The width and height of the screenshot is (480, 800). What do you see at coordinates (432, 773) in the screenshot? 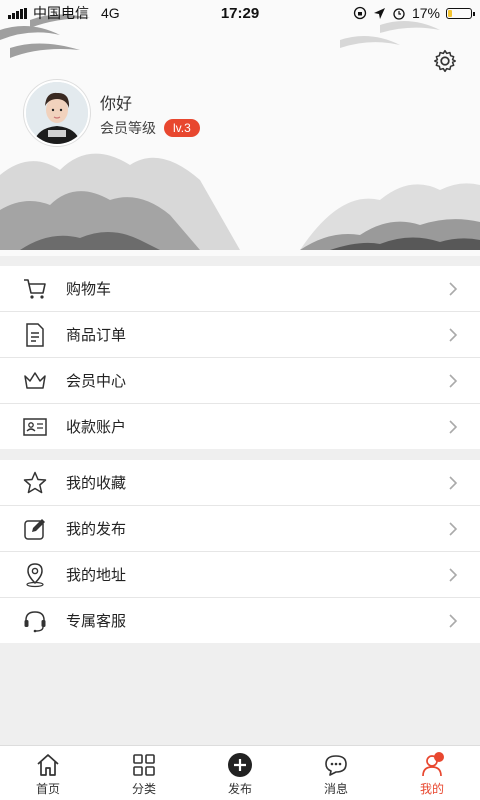
I see `tab-mine: 我的` at bounding box center [432, 773].